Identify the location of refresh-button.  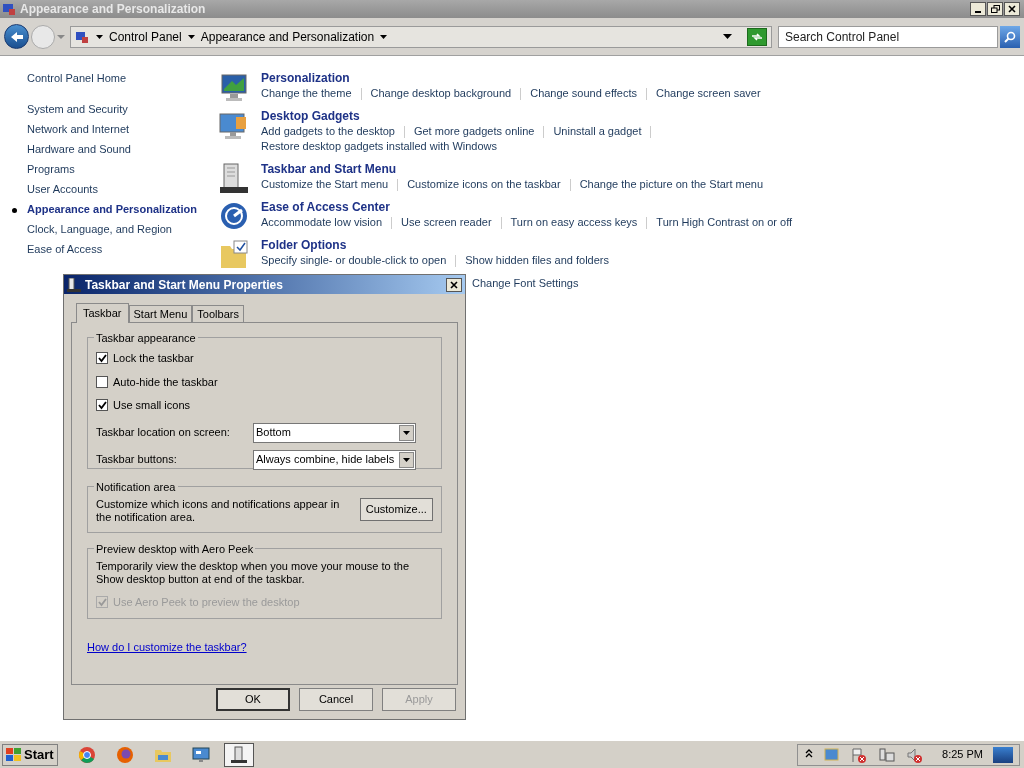
(757, 36).